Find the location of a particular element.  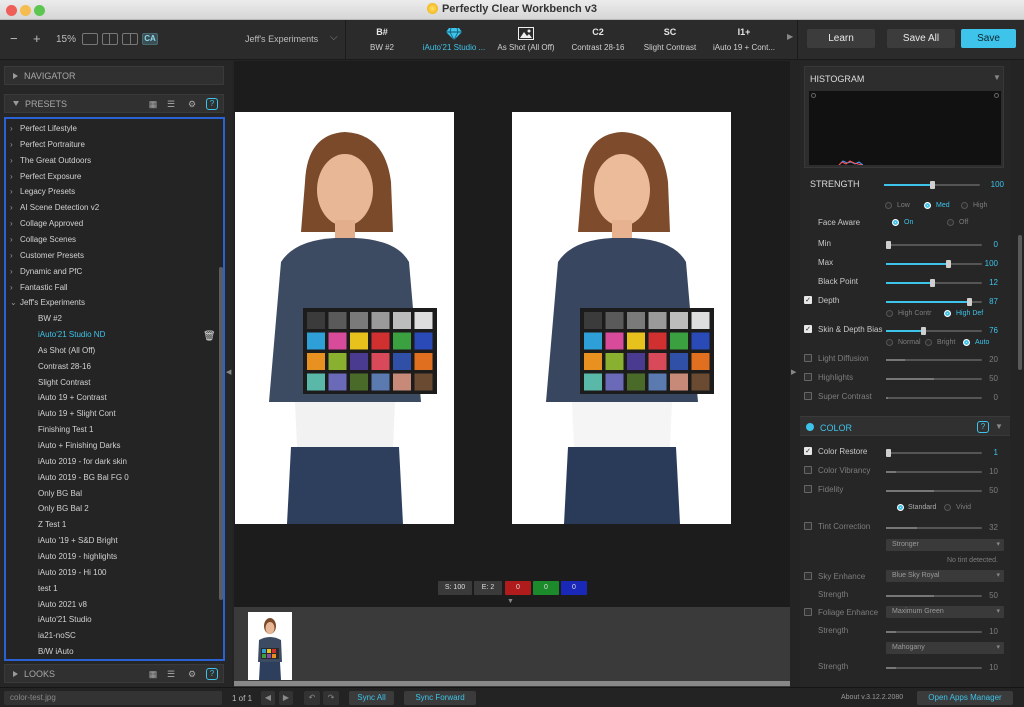

preset-group-item: › Dynamic and PfC is located at coordinates (46, 272).